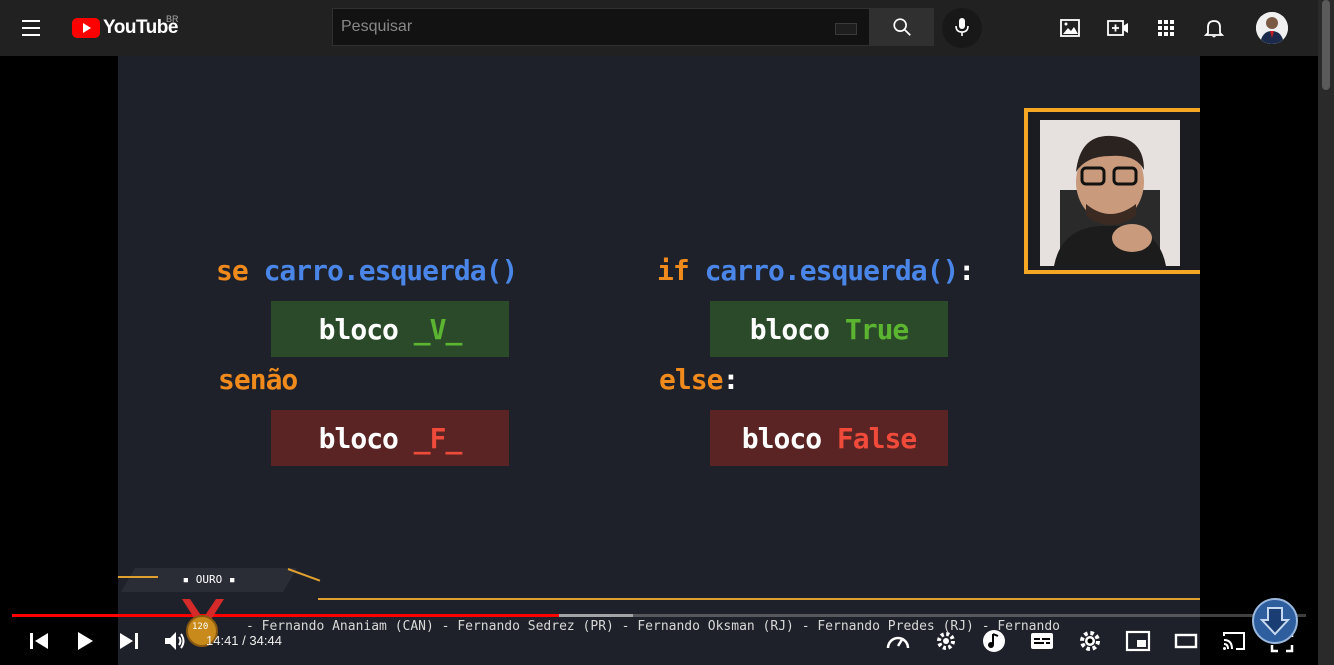 The height and width of the screenshot is (665, 1334). I want to click on progress-played, so click(286, 615).